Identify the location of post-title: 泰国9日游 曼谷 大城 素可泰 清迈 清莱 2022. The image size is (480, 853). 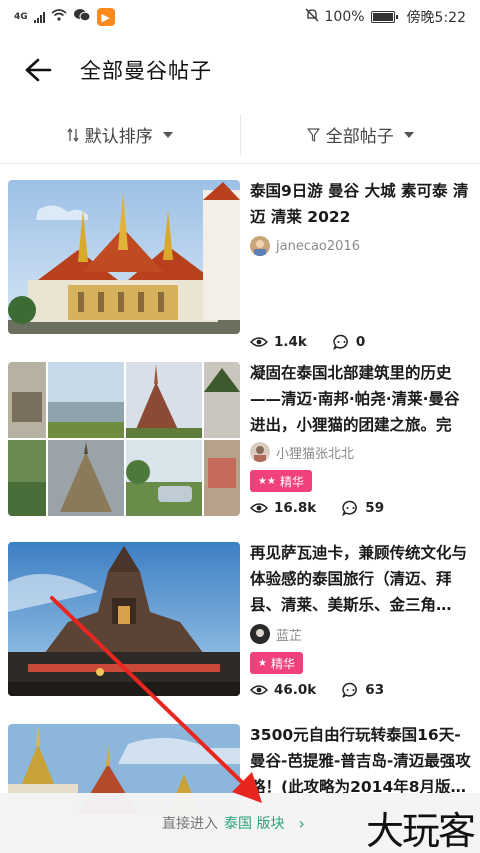
(362, 204).